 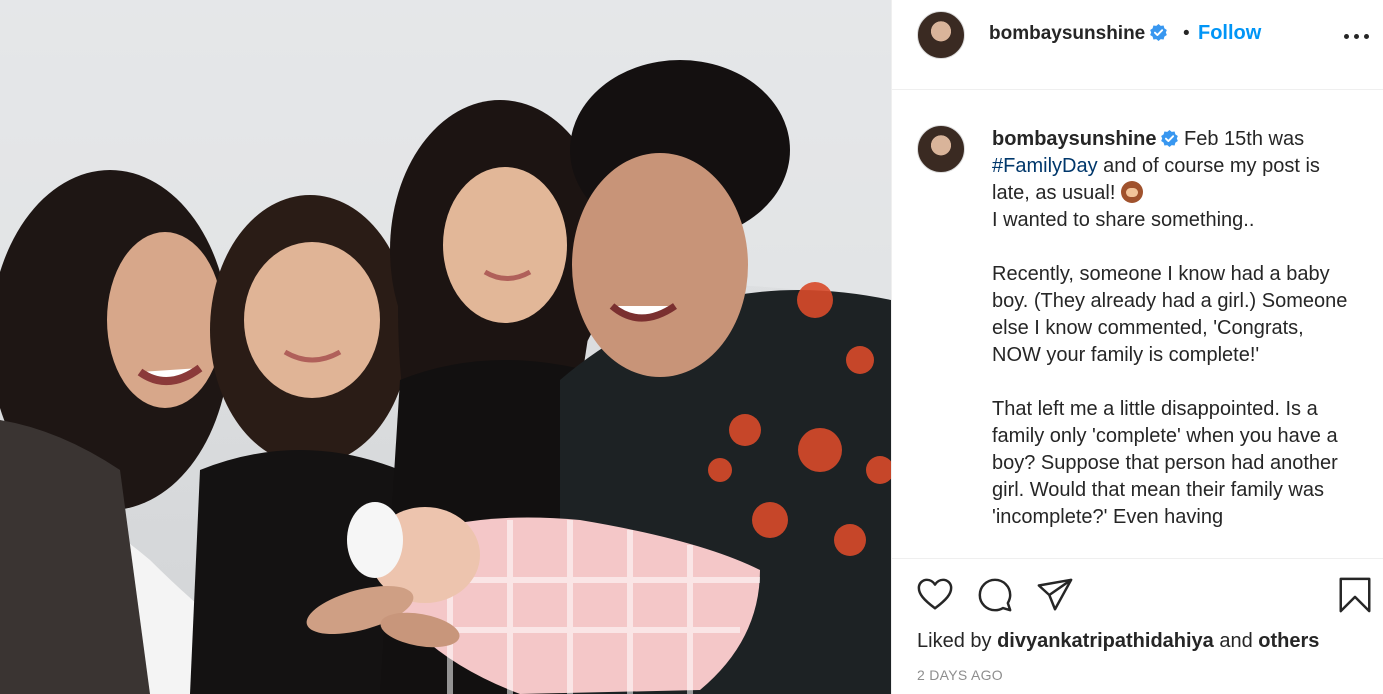 I want to click on share-icon, so click(x=1055, y=595).